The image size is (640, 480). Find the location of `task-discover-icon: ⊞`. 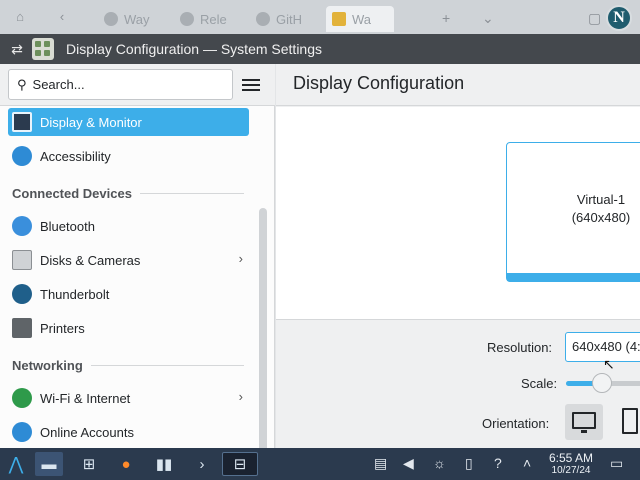

task-discover-icon: ⊞ is located at coordinates (89, 464).